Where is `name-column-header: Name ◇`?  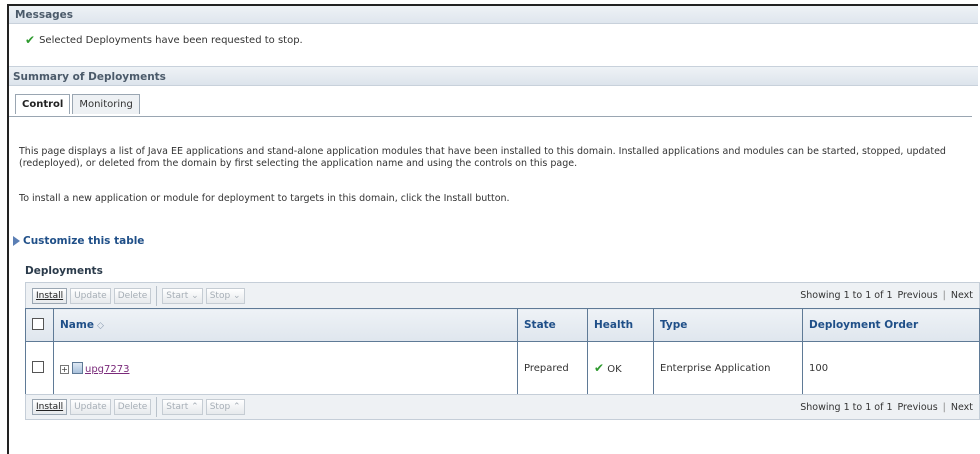
name-column-header: Name ◇ is located at coordinates (285, 325).